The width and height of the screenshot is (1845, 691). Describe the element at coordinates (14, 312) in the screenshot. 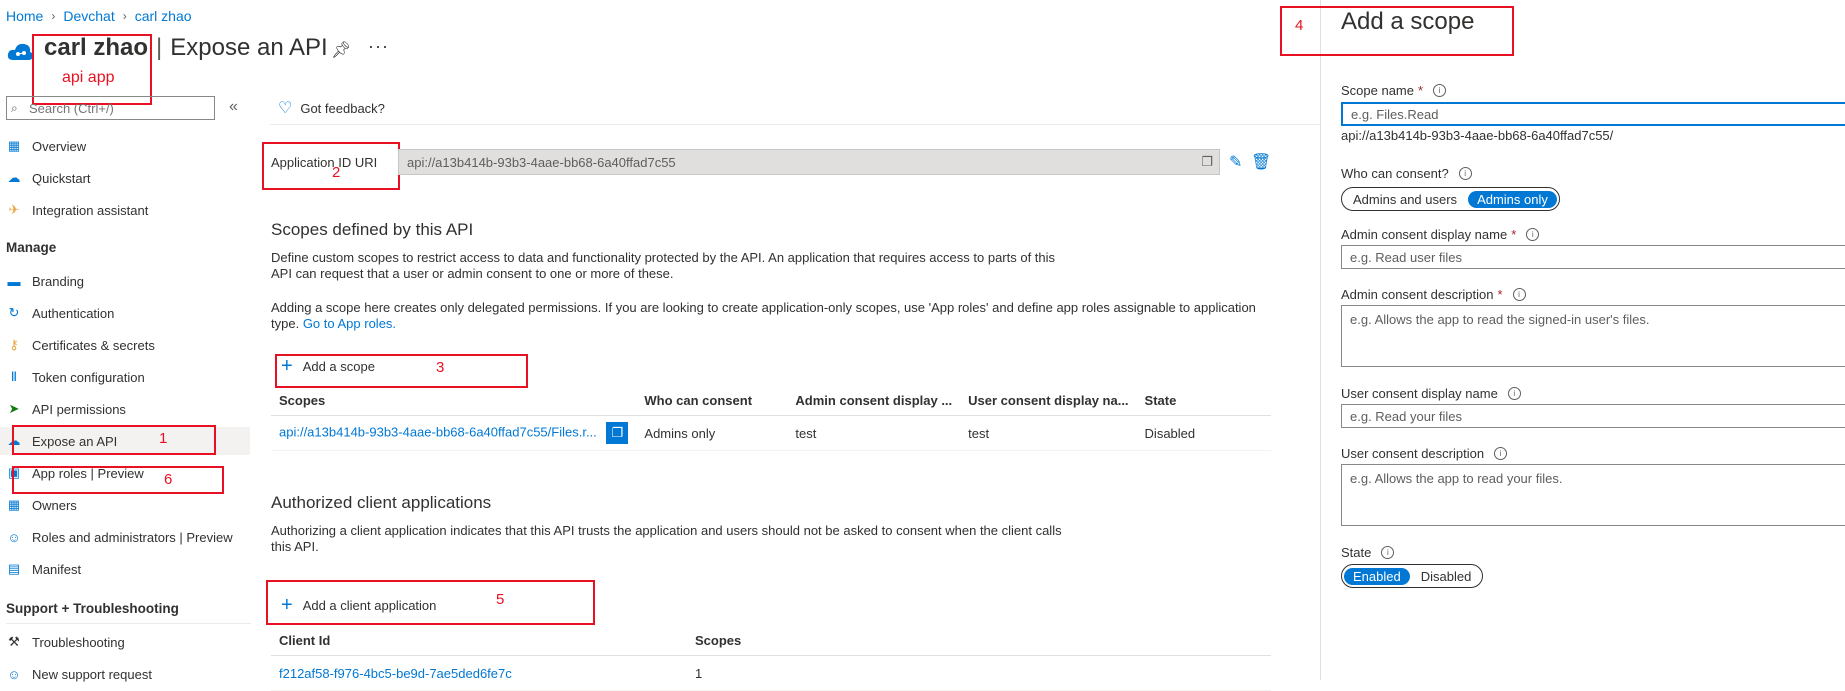

I see `authentication-icon: ↻` at that location.